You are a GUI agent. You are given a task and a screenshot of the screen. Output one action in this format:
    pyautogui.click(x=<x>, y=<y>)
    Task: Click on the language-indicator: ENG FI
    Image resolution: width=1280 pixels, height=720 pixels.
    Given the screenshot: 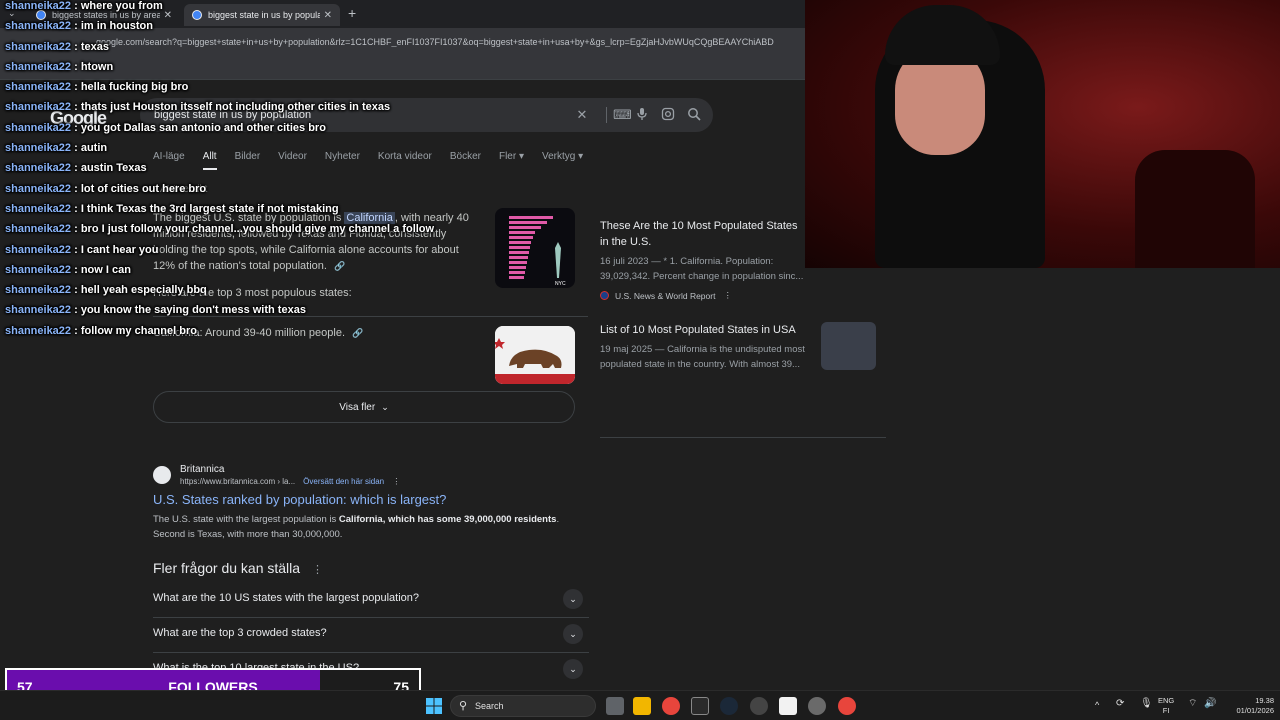 What is the action you would take?
    pyautogui.click(x=1166, y=706)
    